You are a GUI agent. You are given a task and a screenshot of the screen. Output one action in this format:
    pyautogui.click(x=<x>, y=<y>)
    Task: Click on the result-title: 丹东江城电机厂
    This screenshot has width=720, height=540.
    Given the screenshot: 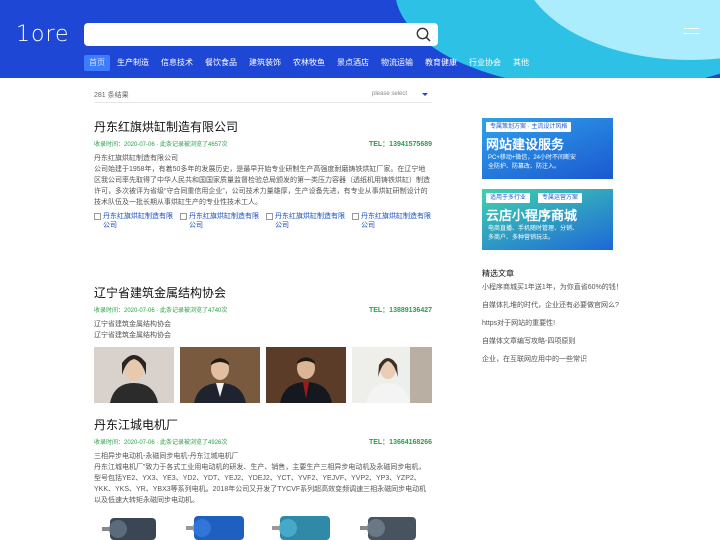 What is the action you would take?
    pyautogui.click(x=263, y=424)
    